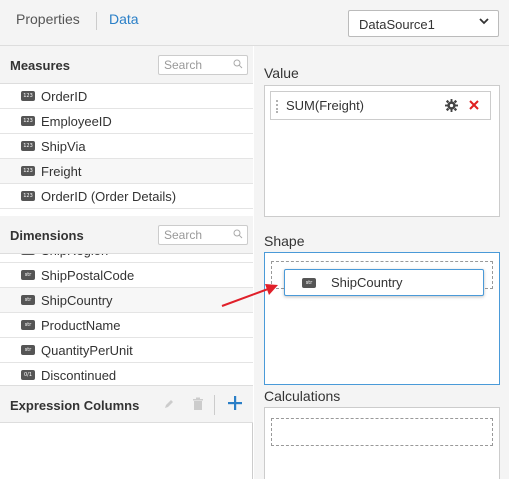  I want to click on list-item-label: EmployeeID, so click(76, 121).